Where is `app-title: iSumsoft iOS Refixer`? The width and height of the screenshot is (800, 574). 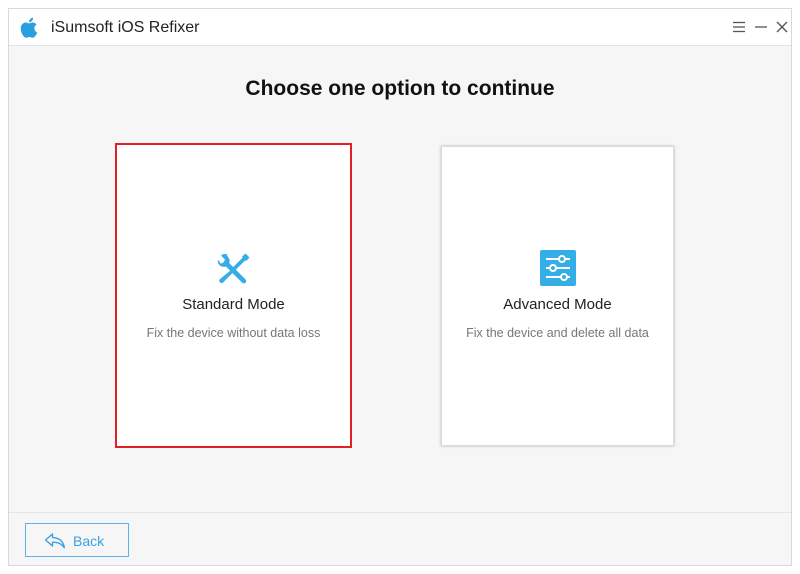 app-title: iSumsoft iOS Refixer is located at coordinates (125, 27).